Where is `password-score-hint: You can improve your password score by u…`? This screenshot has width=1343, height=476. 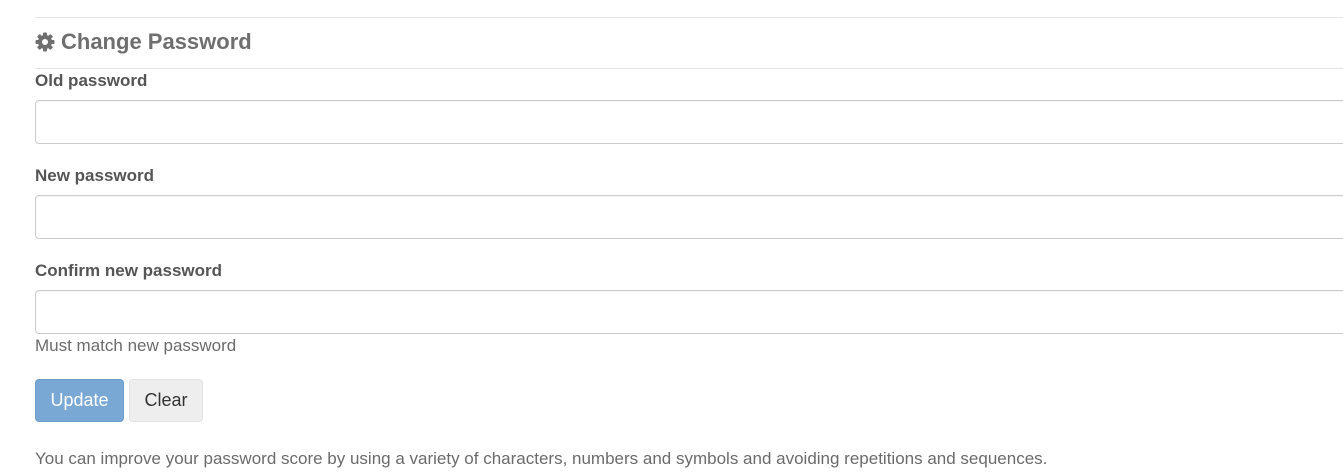 password-score-hint: You can improve your password score by u… is located at coordinates (541, 458).